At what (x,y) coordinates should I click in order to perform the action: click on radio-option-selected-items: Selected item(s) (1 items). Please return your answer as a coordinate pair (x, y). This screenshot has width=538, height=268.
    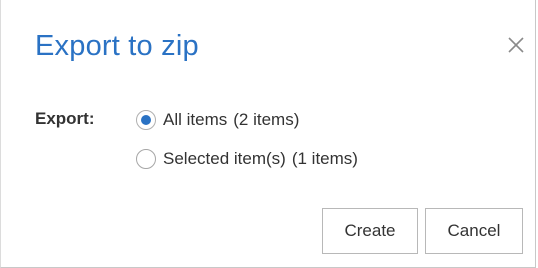
    Looking at the image, I should click on (247, 159).